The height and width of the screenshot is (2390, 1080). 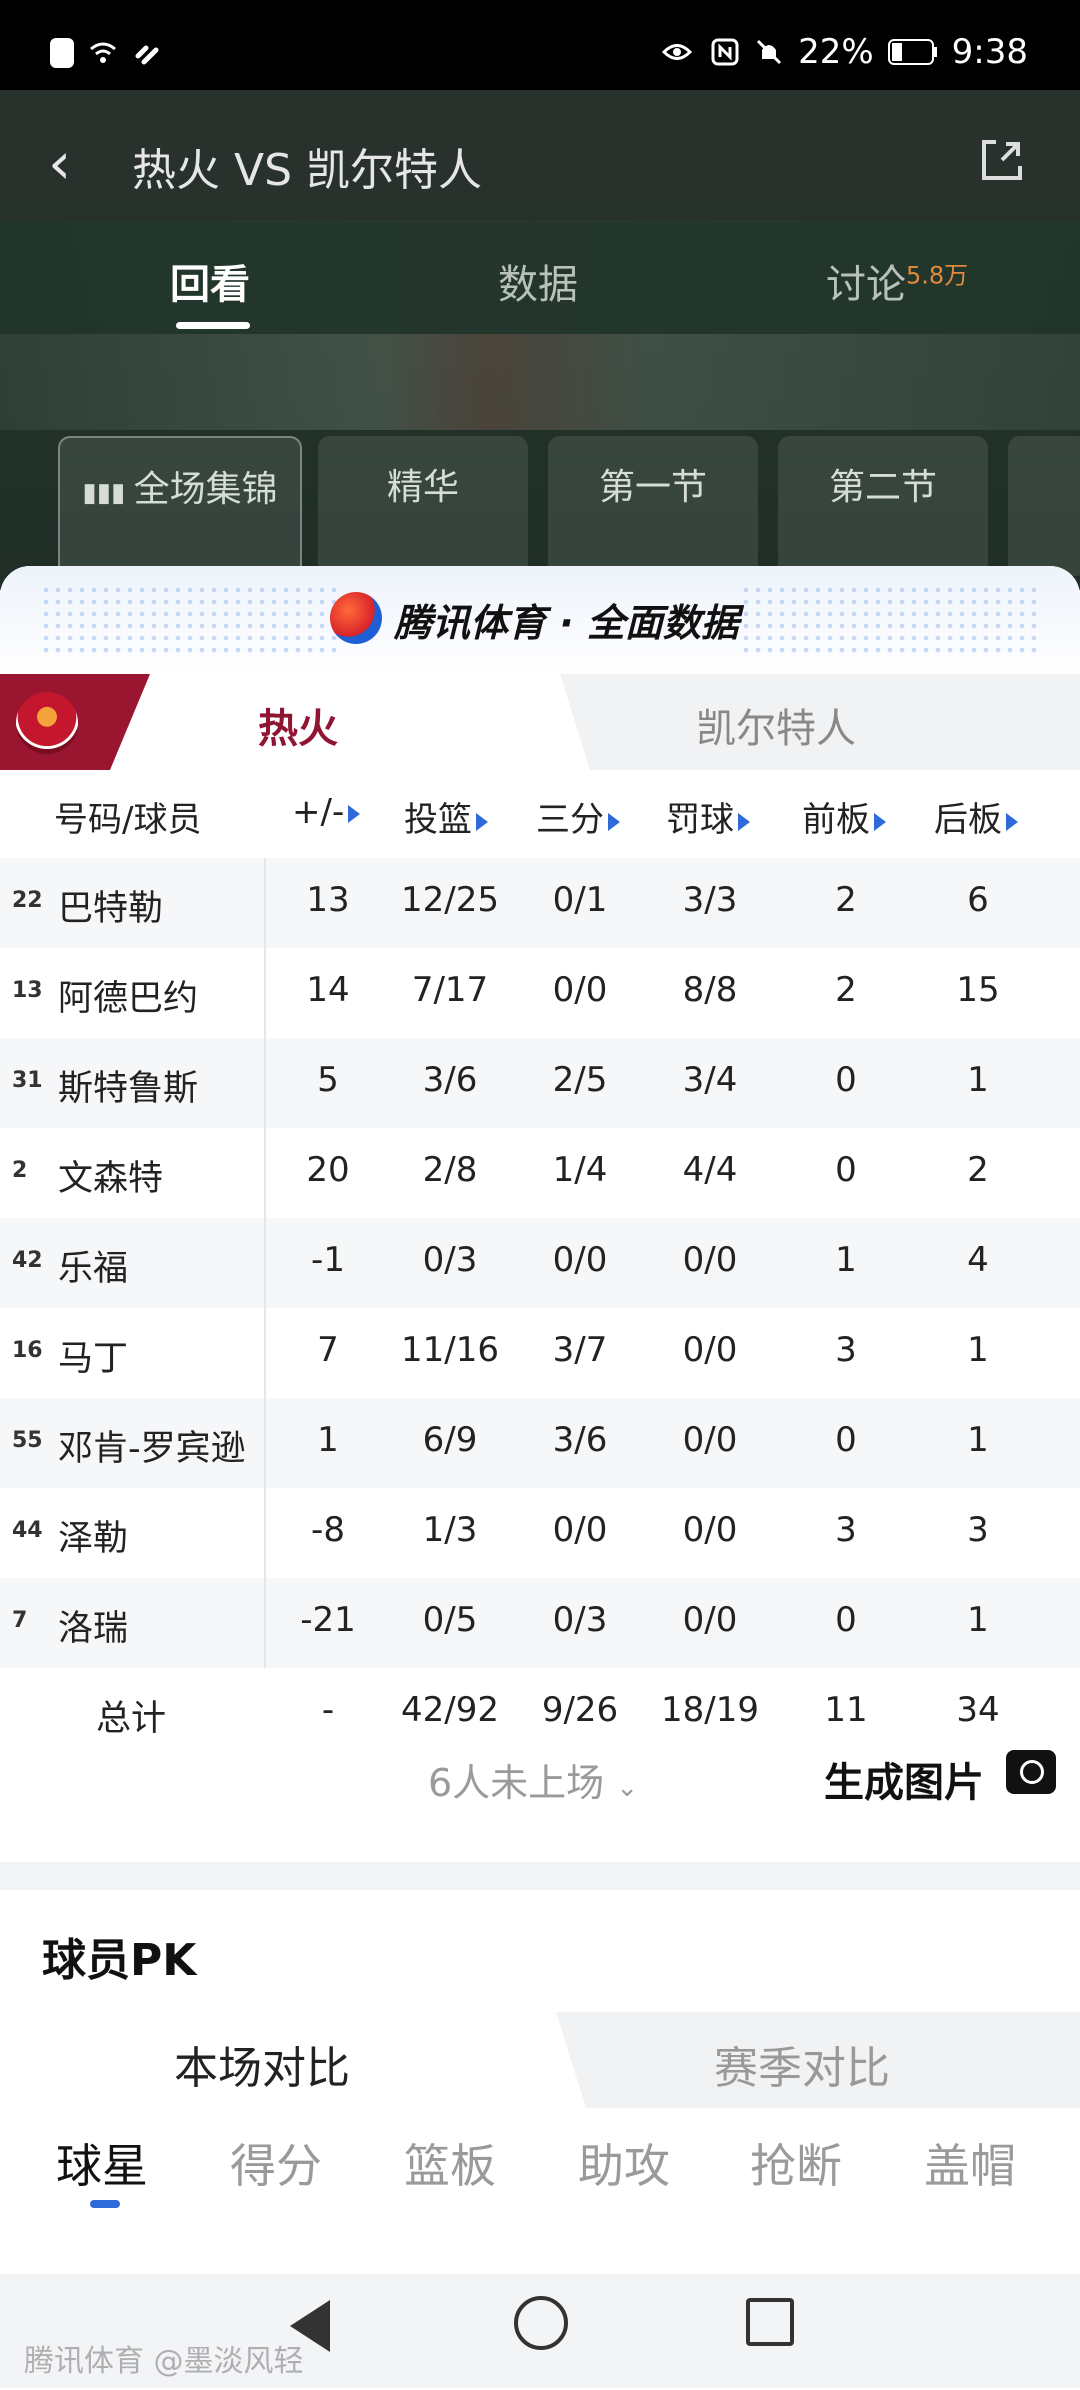 I want to click on chip-q1: 第一节, so click(x=653, y=506).